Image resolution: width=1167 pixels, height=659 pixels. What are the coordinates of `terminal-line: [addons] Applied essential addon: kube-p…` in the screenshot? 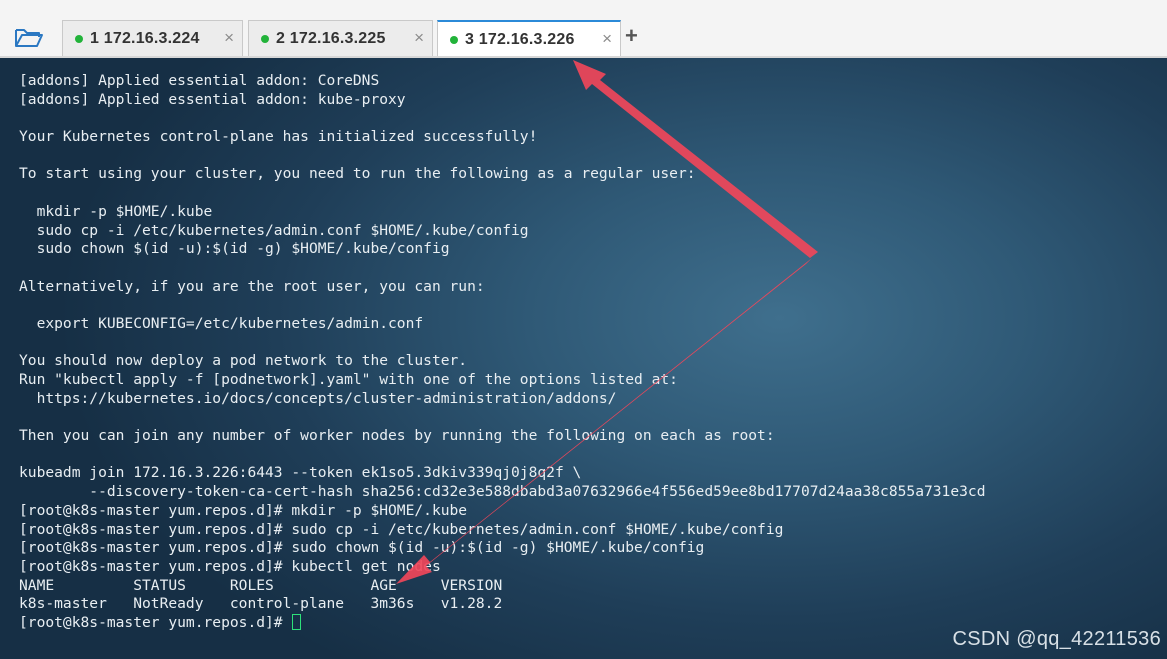 It's located at (212, 99).